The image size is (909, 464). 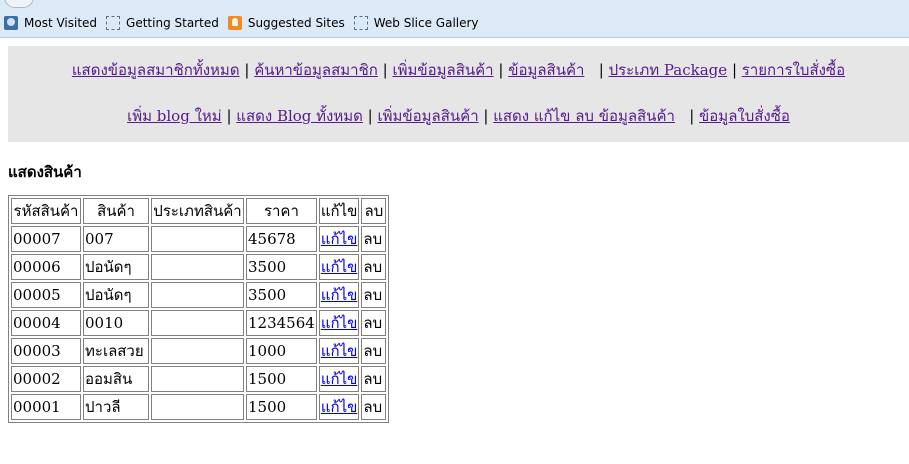 I want to click on cell-product-name: ปาวลี, so click(x=116, y=407).